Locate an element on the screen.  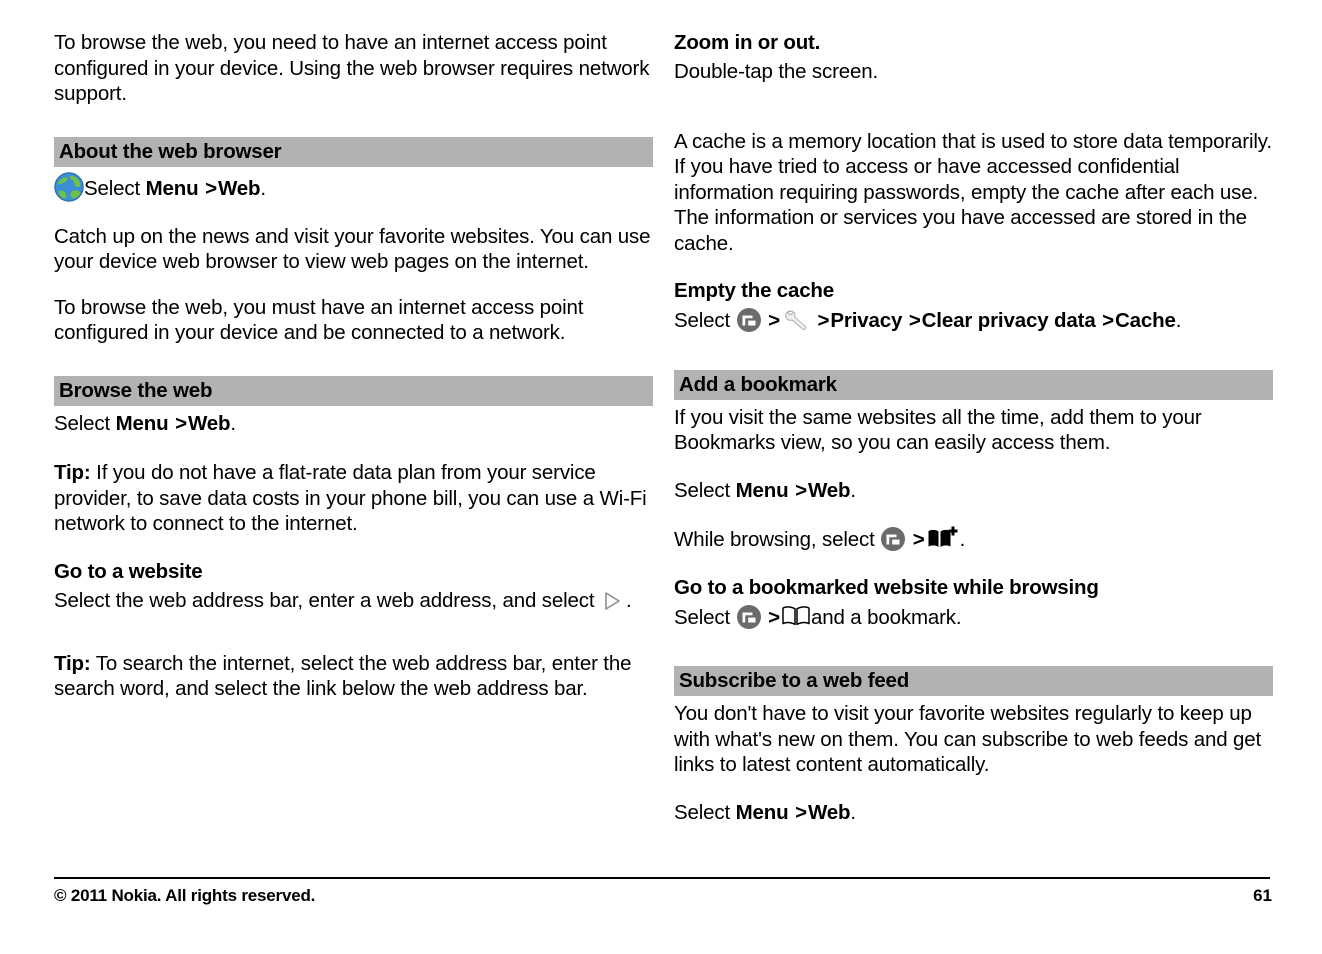
zoom-instruction: Double-tap the screen. is located at coordinates (776, 71).